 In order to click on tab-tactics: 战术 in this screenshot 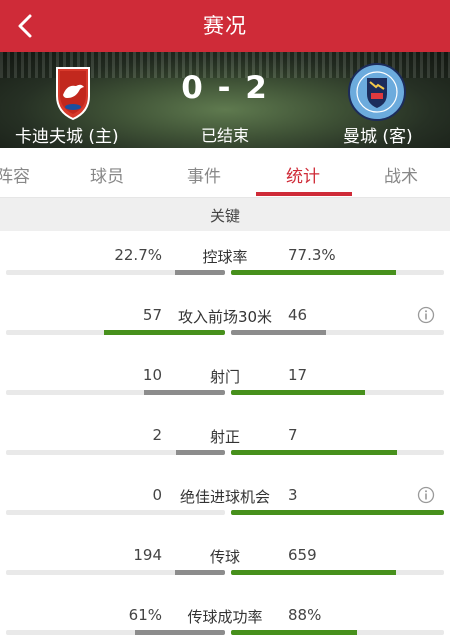, I will do `click(401, 174)`.